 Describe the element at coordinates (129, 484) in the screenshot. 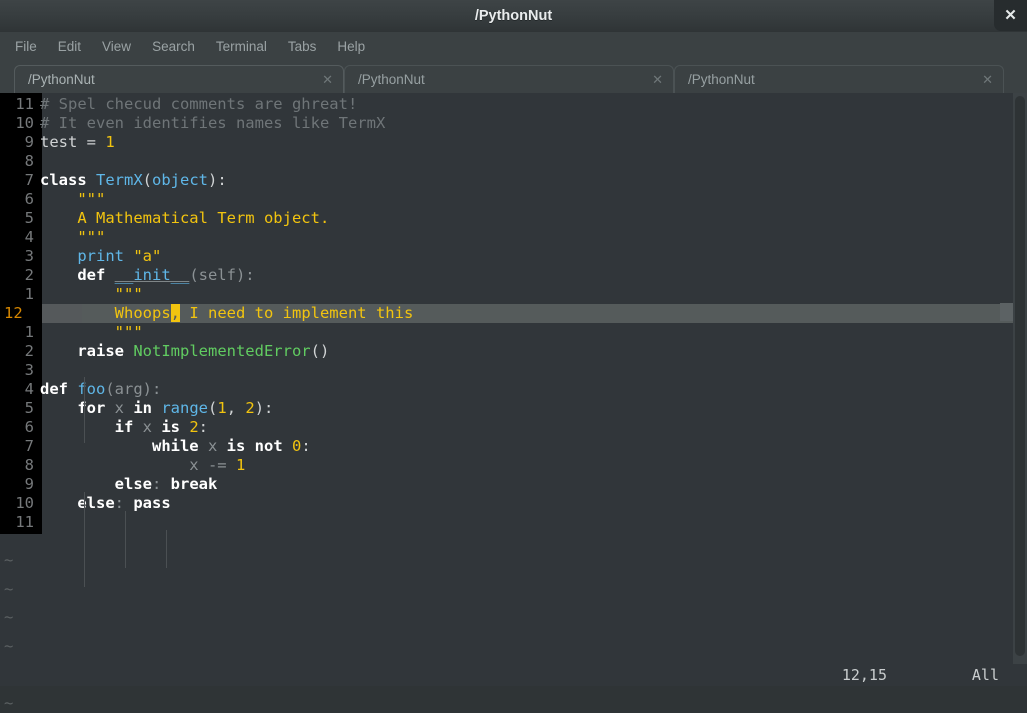

I see `line-text: else: break` at that location.